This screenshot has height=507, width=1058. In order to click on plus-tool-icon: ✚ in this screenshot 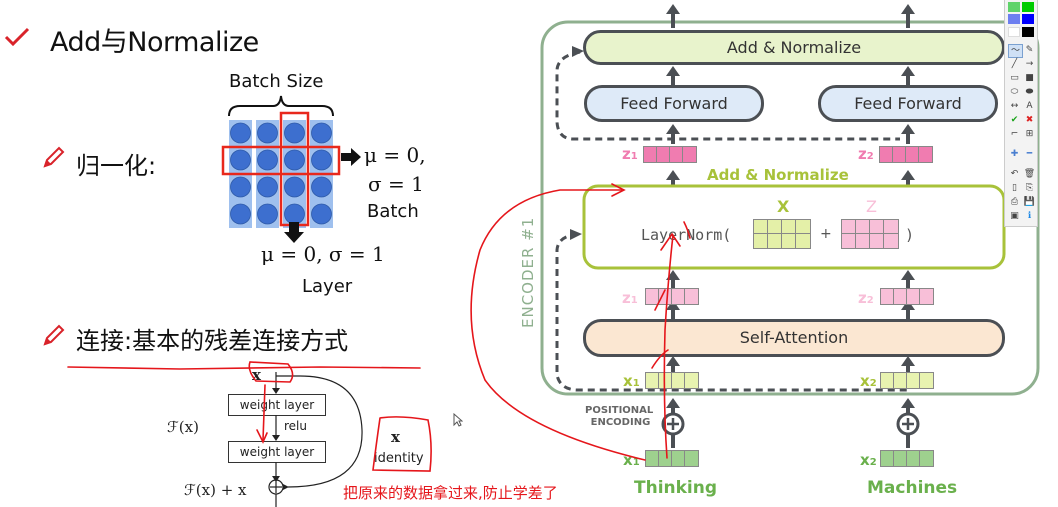, I will do `click(1014, 154)`.